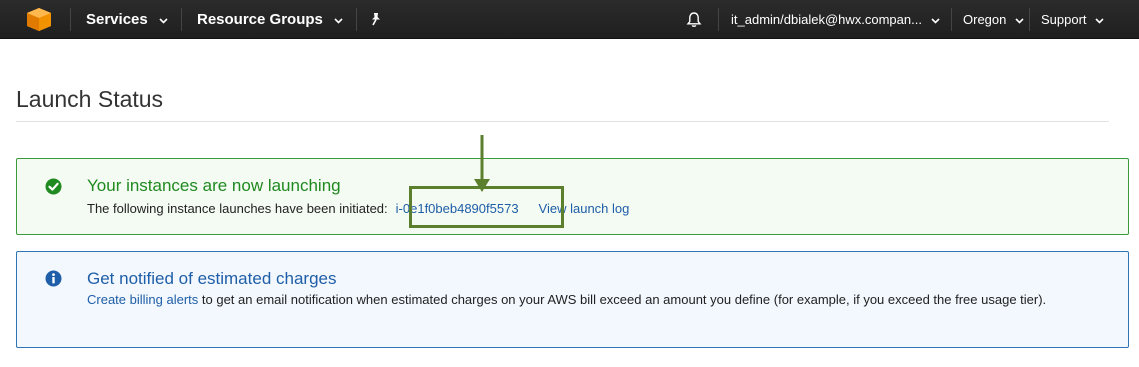 Image resolution: width=1139 pixels, height=367 pixels. What do you see at coordinates (376, 19) in the screenshot?
I see `pin-icon` at bounding box center [376, 19].